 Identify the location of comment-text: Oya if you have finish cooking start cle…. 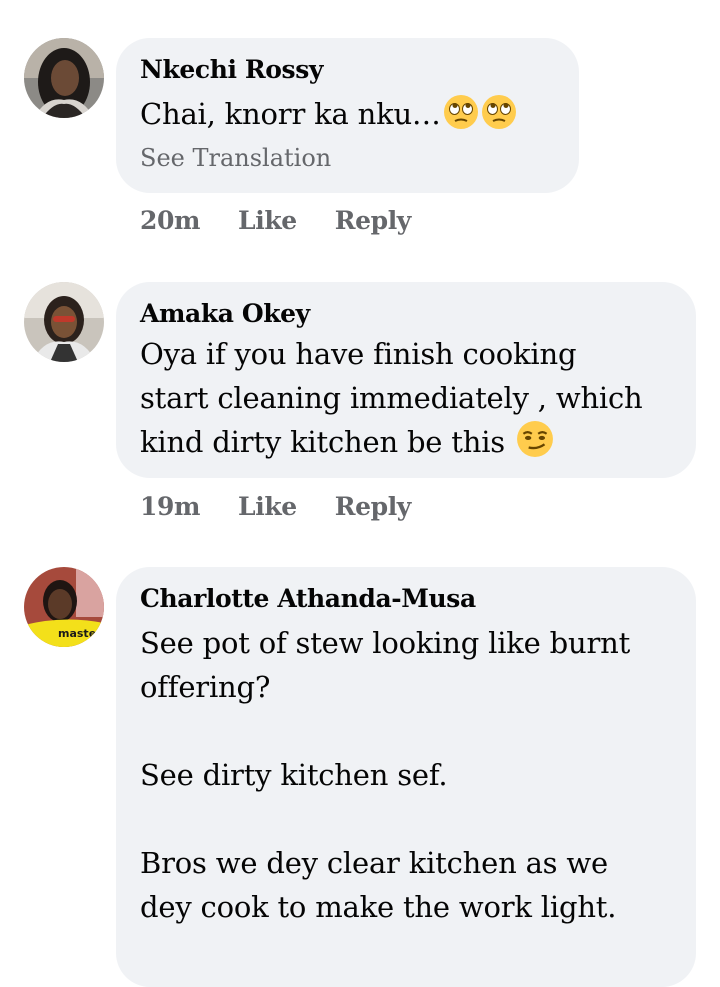
(406, 401).